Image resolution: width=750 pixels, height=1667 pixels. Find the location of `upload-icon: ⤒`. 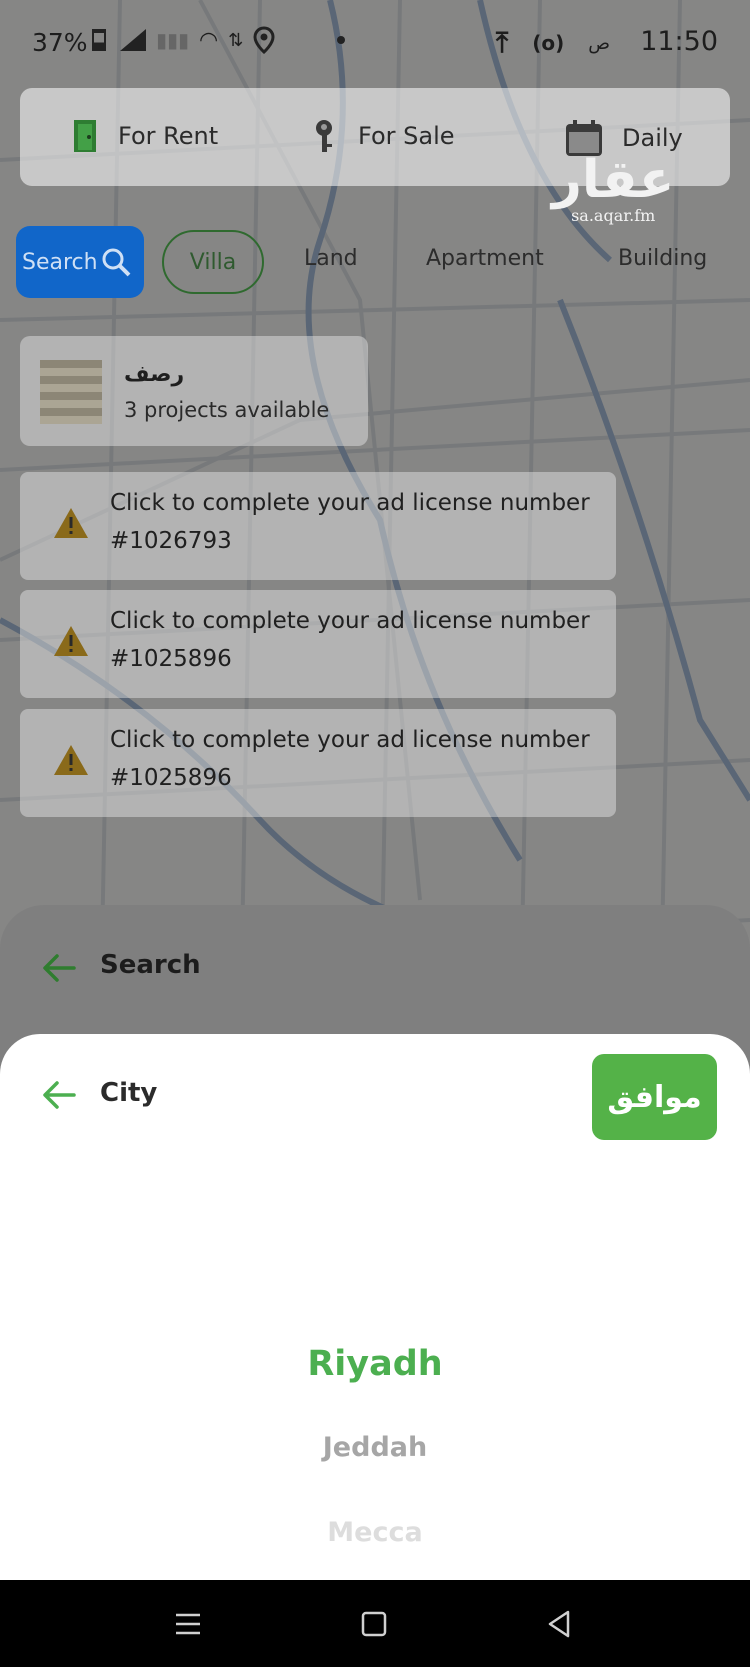

upload-icon: ⤒ is located at coordinates (502, 42).